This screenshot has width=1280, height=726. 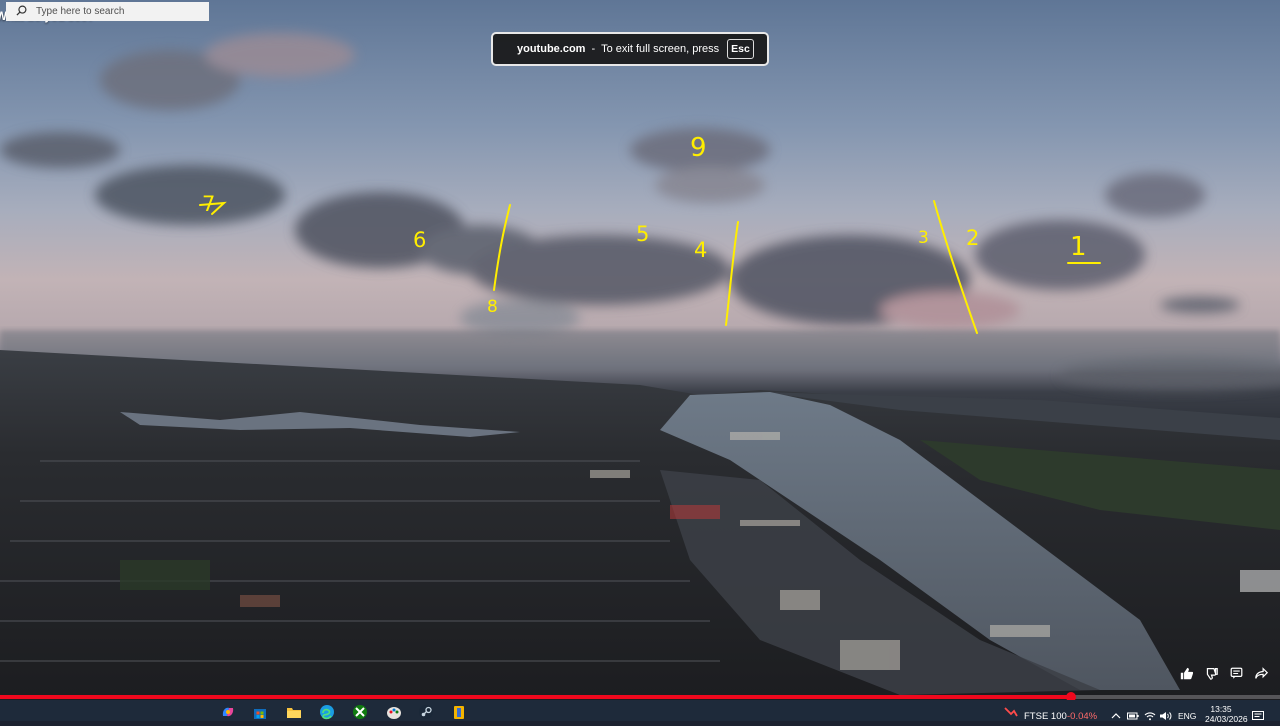 I want to click on battery-icon, so click(x=1133, y=714).